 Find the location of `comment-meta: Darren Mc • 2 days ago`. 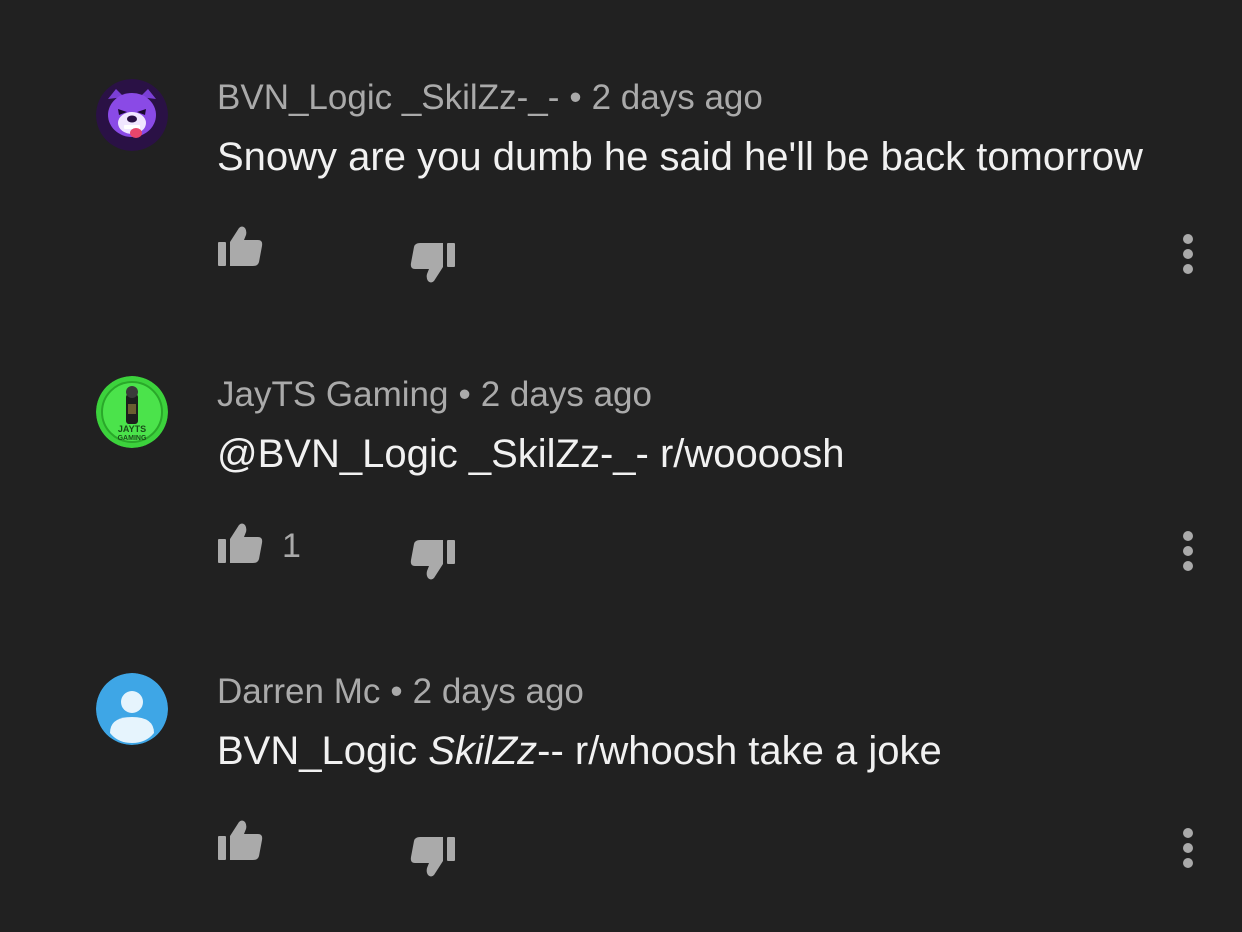

comment-meta: Darren Mc • 2 days ago is located at coordinates (400, 692).